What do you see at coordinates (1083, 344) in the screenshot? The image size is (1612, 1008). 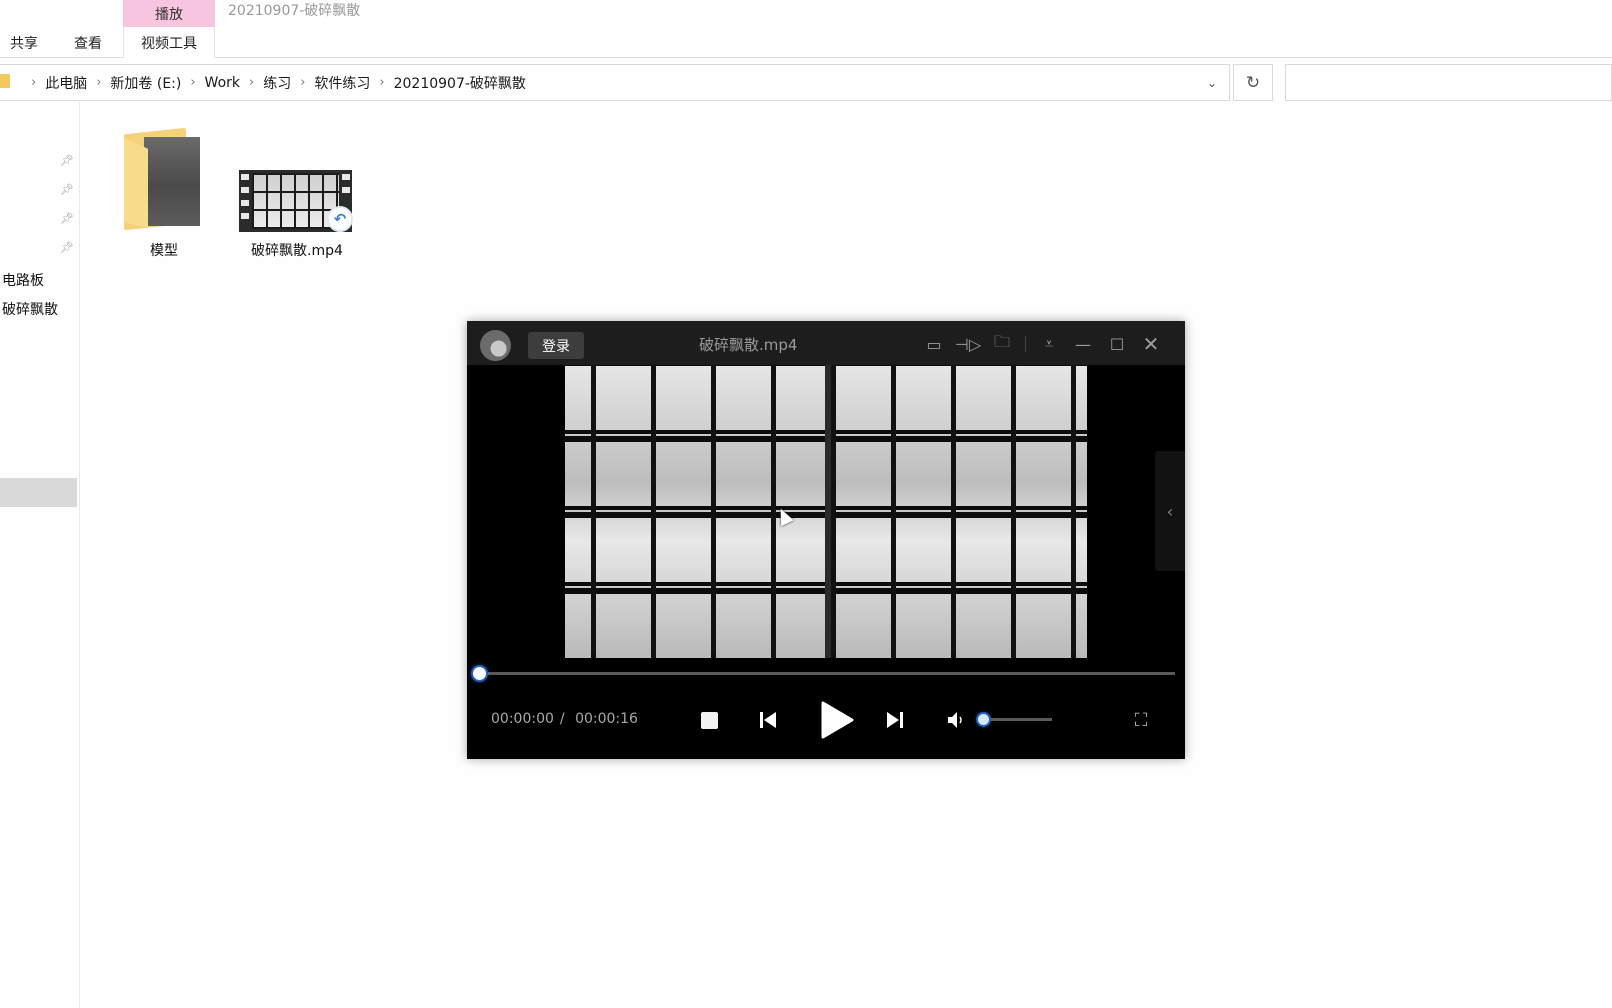 I see `minimize-icon: —` at bounding box center [1083, 344].